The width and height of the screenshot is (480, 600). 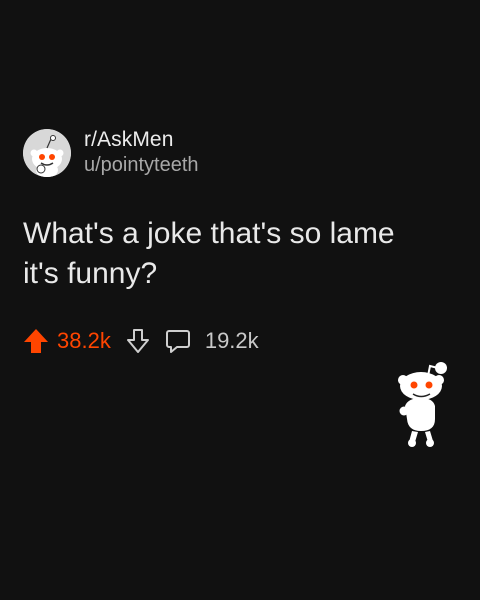 What do you see at coordinates (141, 165) in the screenshot?
I see `author-username: u/pointyteeth` at bounding box center [141, 165].